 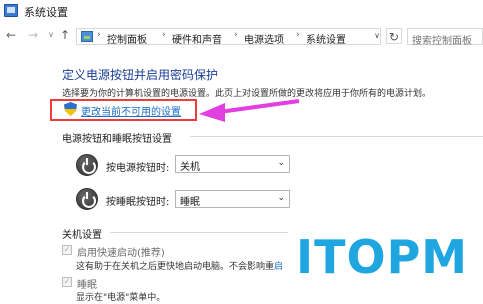 I want to click on breadcrumb-hardware-sound: 硬件和声音, so click(x=197, y=38).